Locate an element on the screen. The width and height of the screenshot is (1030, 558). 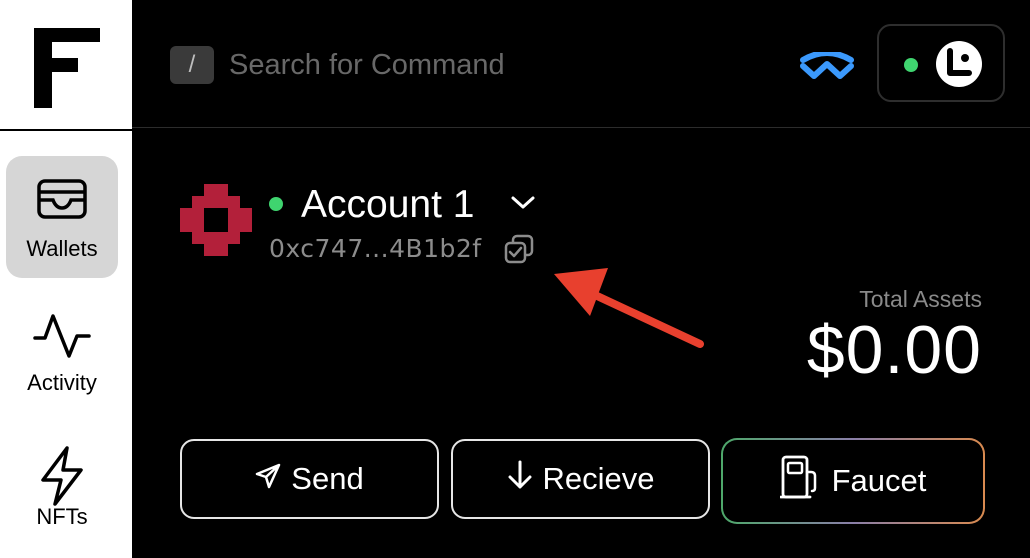
sidebar-item-activity: Activity is located at coordinates (62, 351).